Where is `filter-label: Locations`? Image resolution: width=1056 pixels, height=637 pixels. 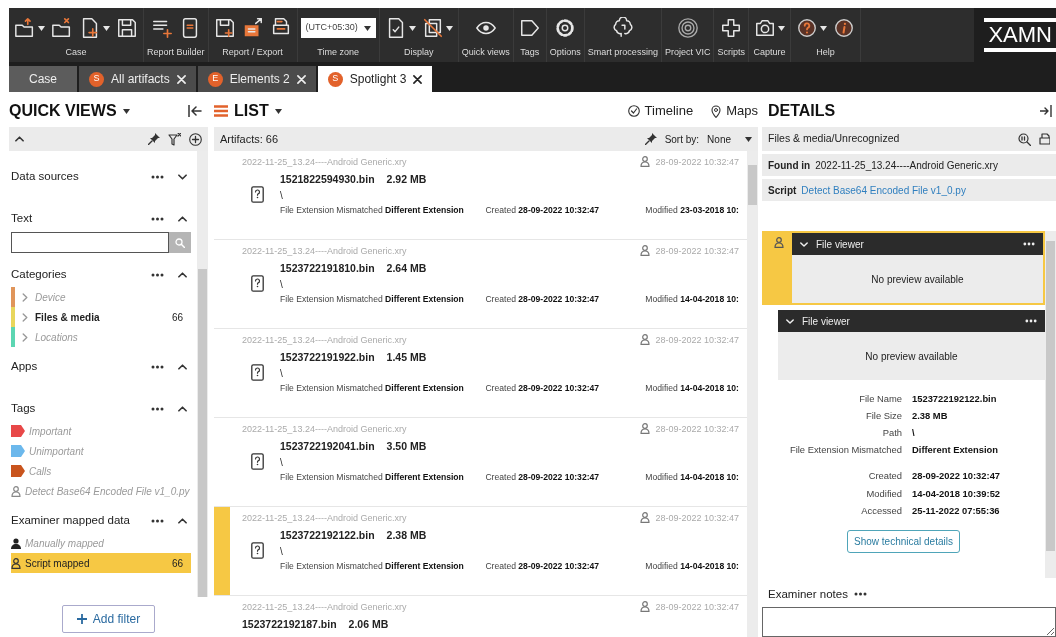 filter-label: Locations is located at coordinates (57, 337).